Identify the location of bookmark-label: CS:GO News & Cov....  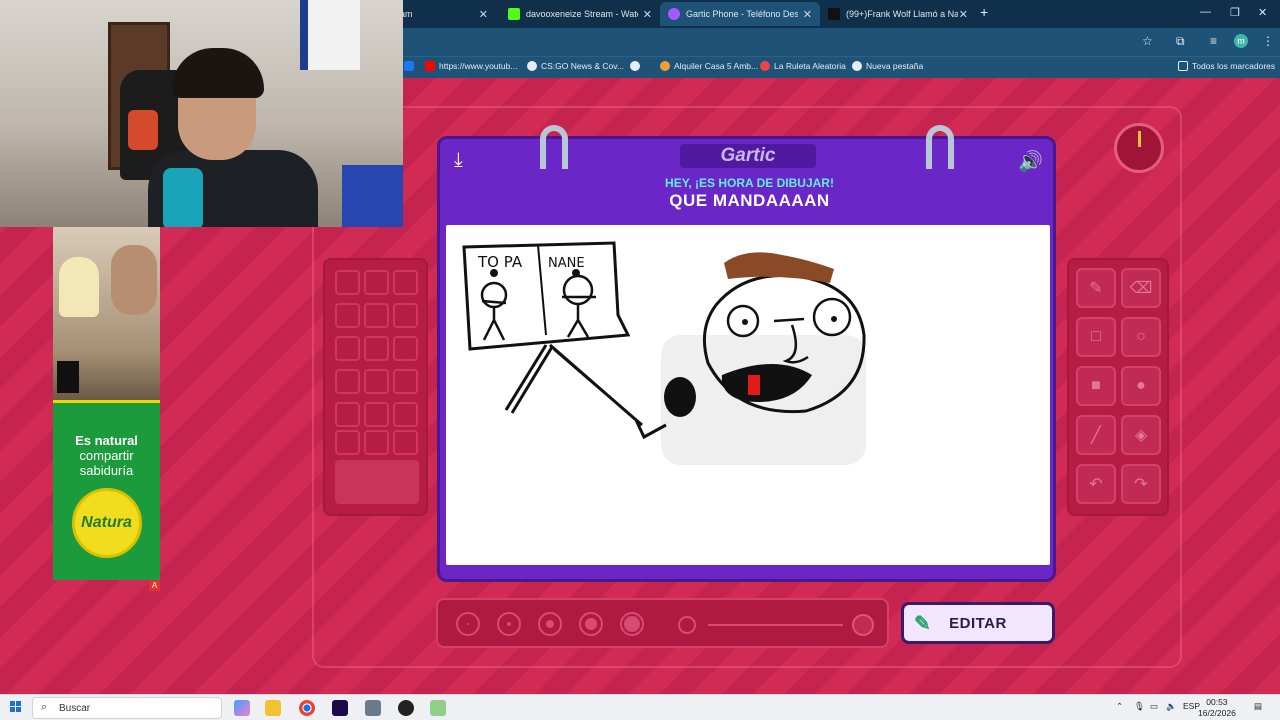
(582, 66).